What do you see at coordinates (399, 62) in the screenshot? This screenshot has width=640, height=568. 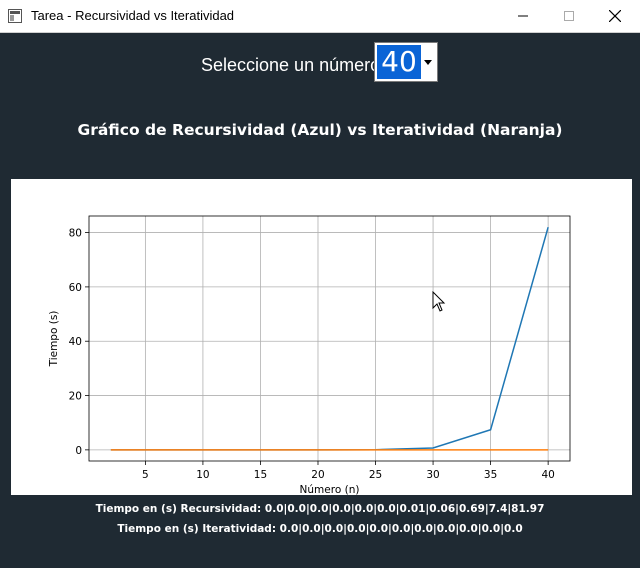 I see `number-combobox-value: 40` at bounding box center [399, 62].